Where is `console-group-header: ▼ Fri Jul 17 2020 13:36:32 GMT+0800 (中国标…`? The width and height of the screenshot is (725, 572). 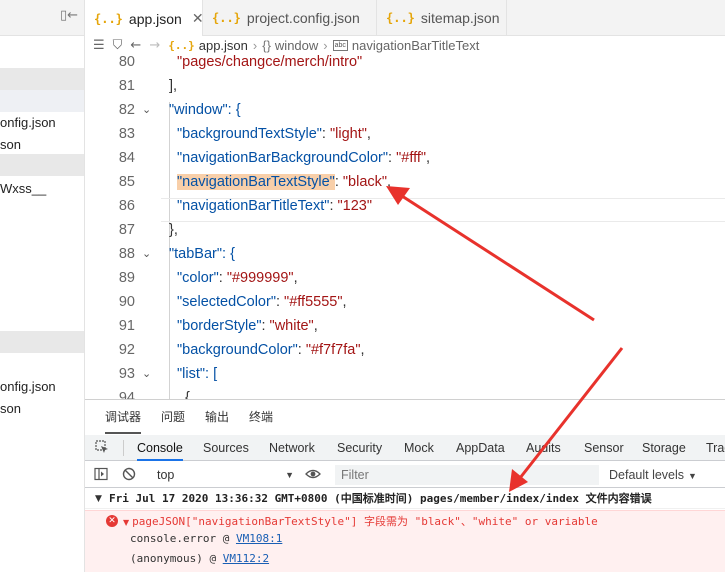 console-group-header: ▼ Fri Jul 17 2020 13:36:32 GMT+0800 (中国标… is located at coordinates (405, 499).